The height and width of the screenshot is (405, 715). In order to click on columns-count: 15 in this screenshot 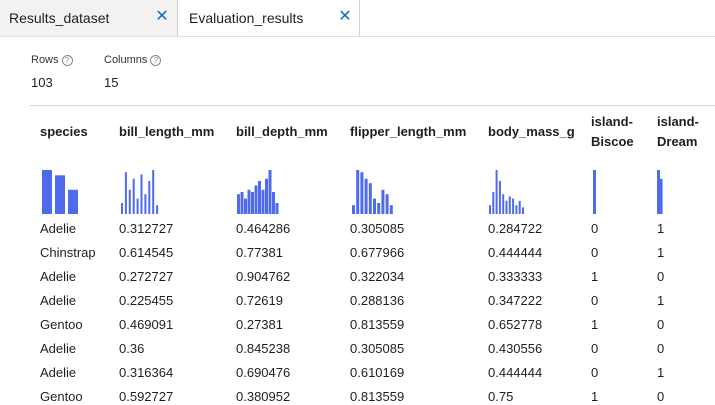, I will do `click(111, 82)`.